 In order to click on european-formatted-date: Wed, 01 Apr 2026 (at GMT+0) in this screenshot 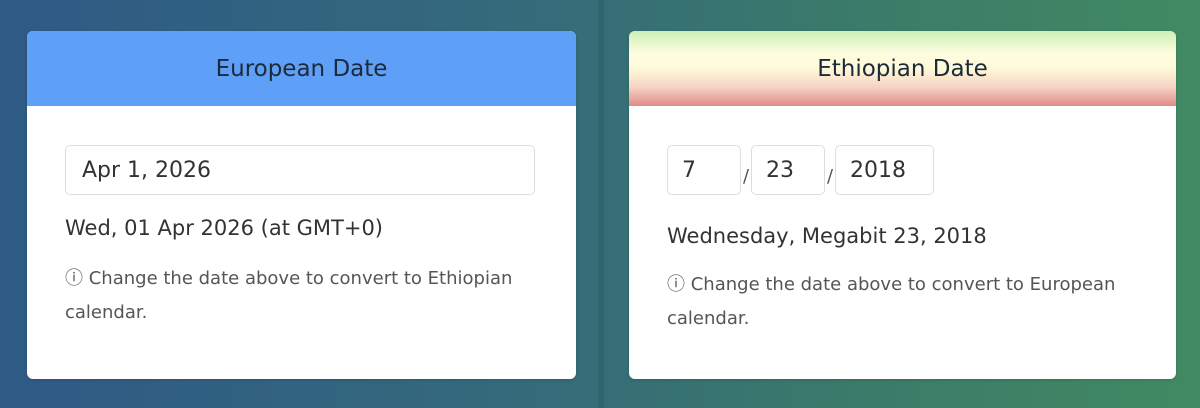, I will do `click(224, 228)`.